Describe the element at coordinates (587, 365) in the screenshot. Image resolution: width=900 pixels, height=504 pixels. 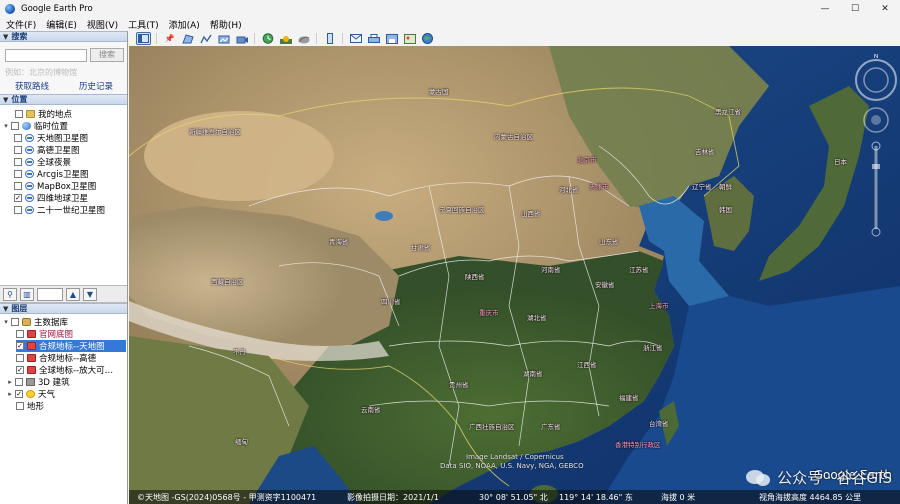
I see `map-label: 江西省` at that location.